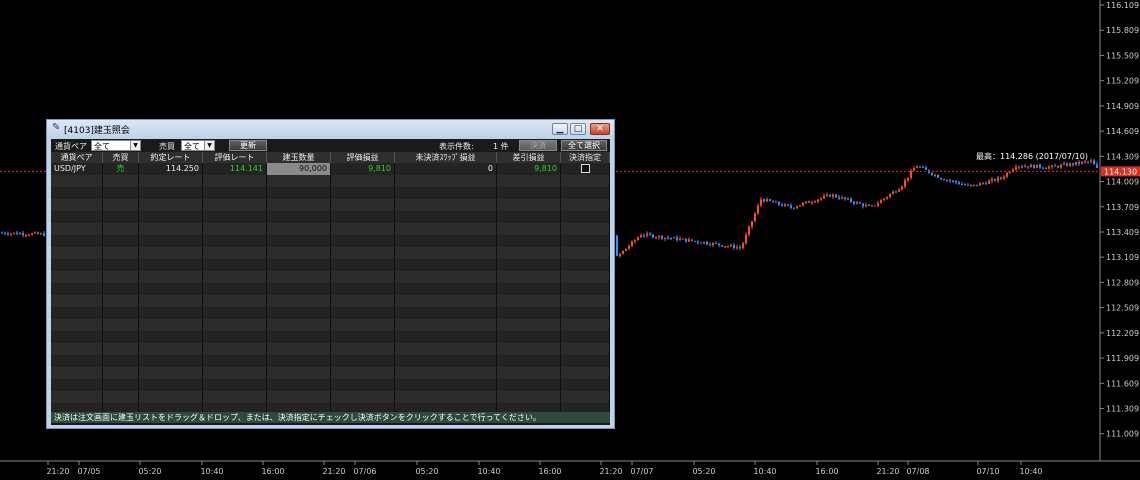 This screenshot has height=480, width=1140. Describe the element at coordinates (121, 157) in the screenshot. I see `column-header: 売買` at that location.